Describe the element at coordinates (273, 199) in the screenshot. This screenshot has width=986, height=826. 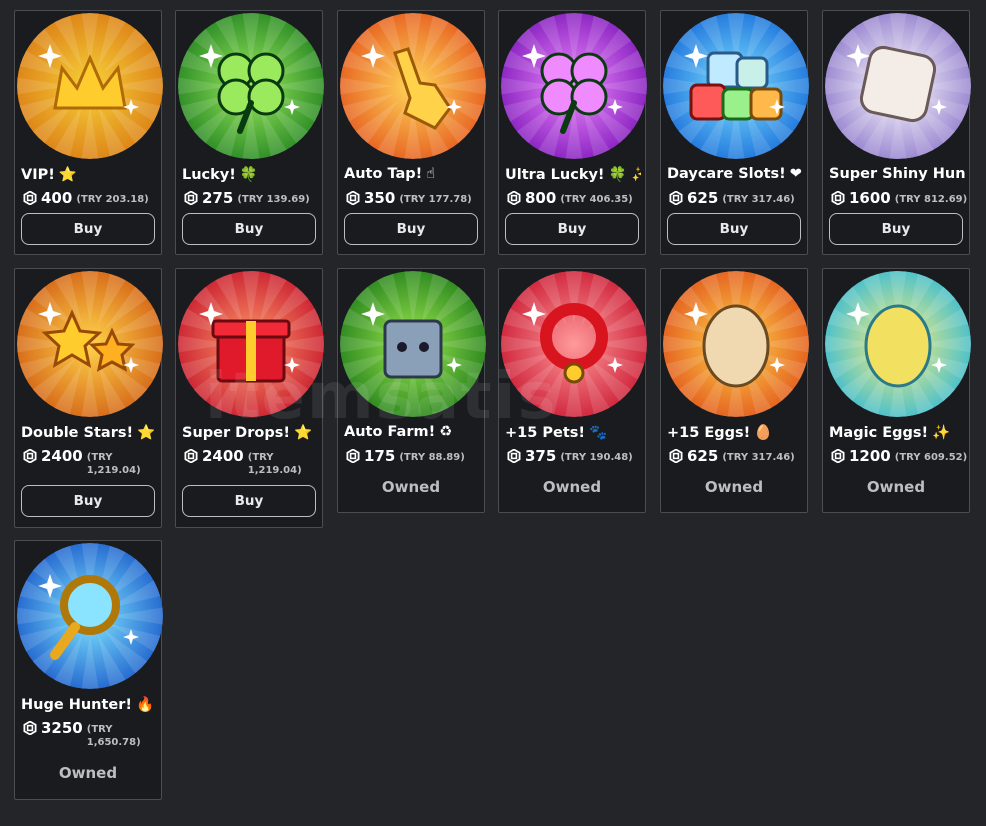
I see `local-price: (TRY 139.69)` at that location.